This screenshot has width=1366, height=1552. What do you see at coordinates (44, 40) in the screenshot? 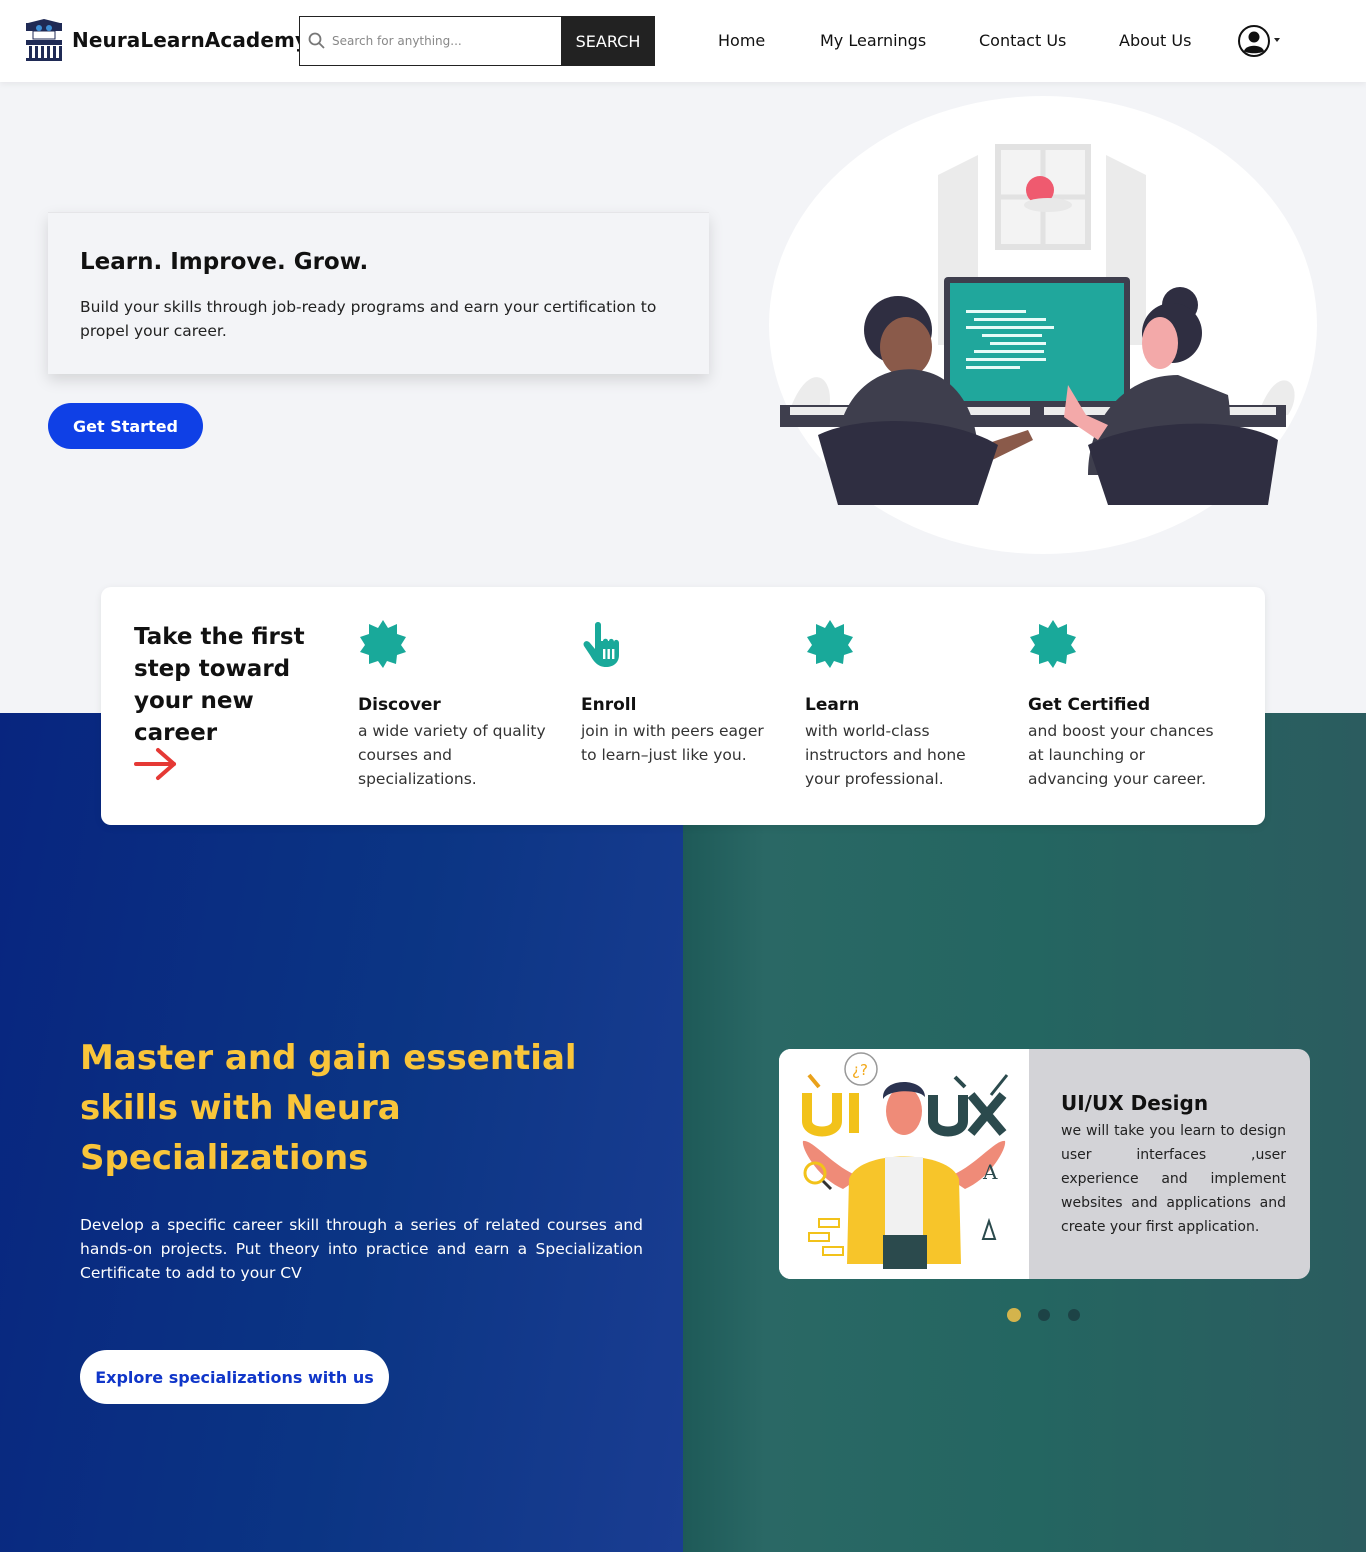
I see `academy-logo-icon` at bounding box center [44, 40].